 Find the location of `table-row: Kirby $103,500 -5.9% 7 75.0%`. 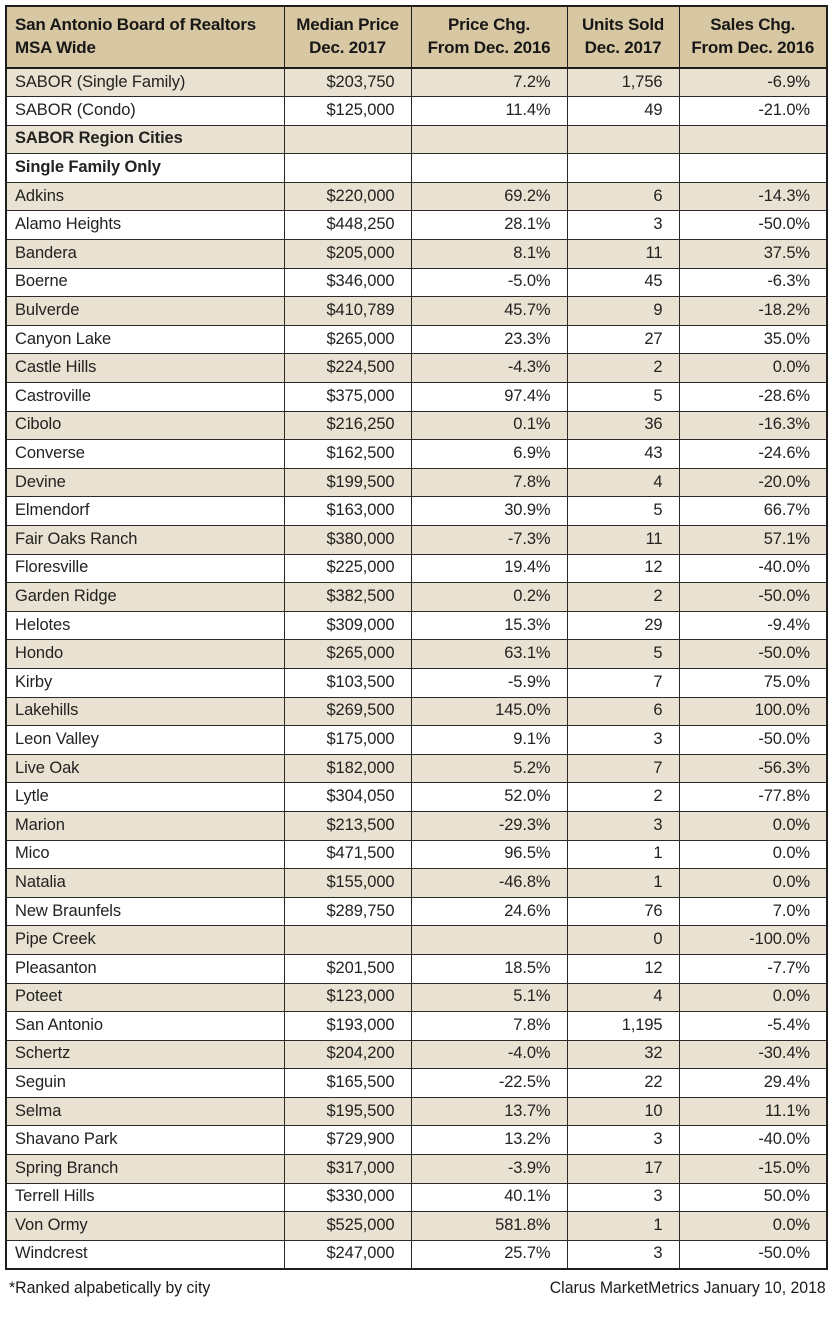

table-row: Kirby $103,500 -5.9% 7 75.0% is located at coordinates (416, 682).